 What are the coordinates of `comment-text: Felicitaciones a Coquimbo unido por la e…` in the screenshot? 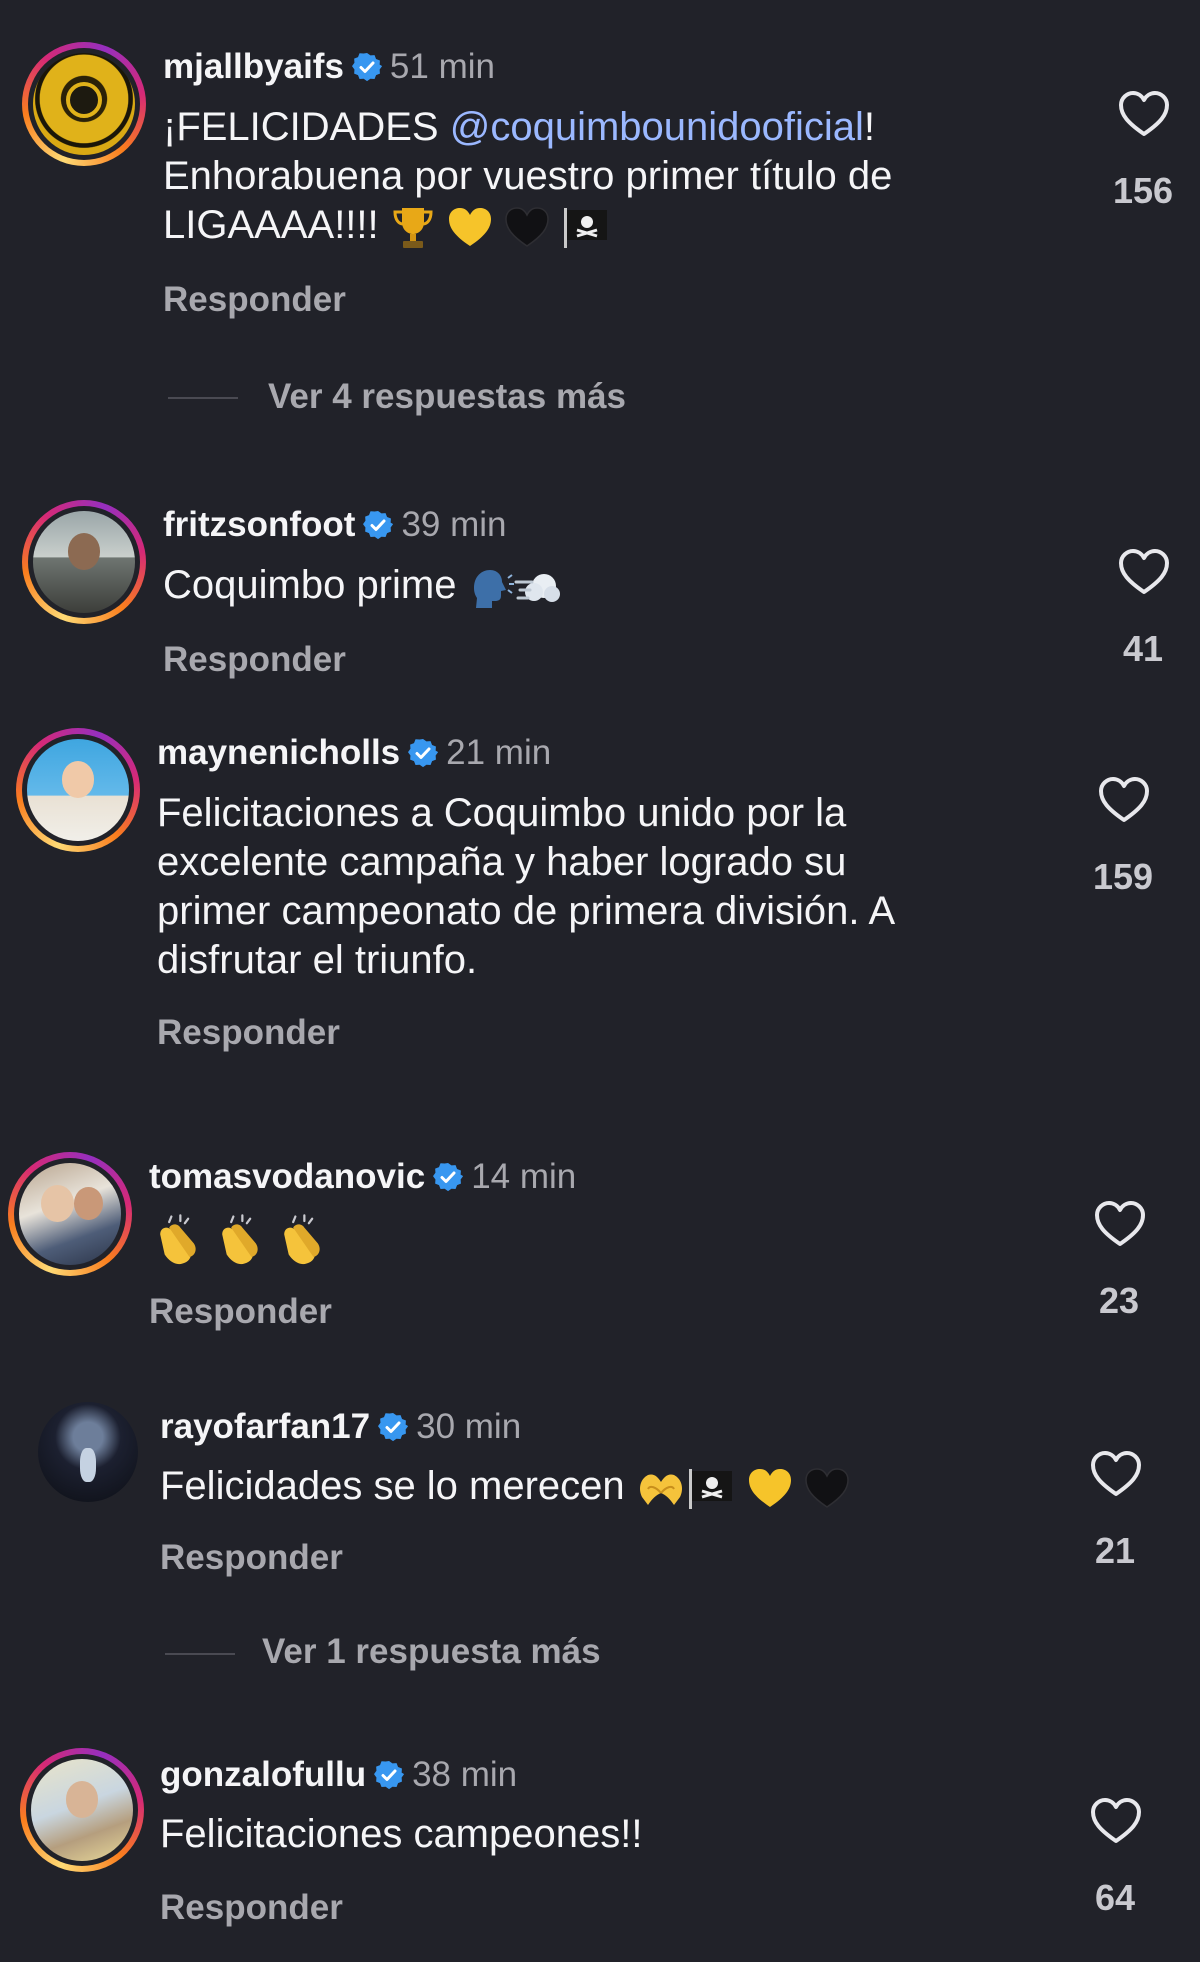 It's located at (526, 886).